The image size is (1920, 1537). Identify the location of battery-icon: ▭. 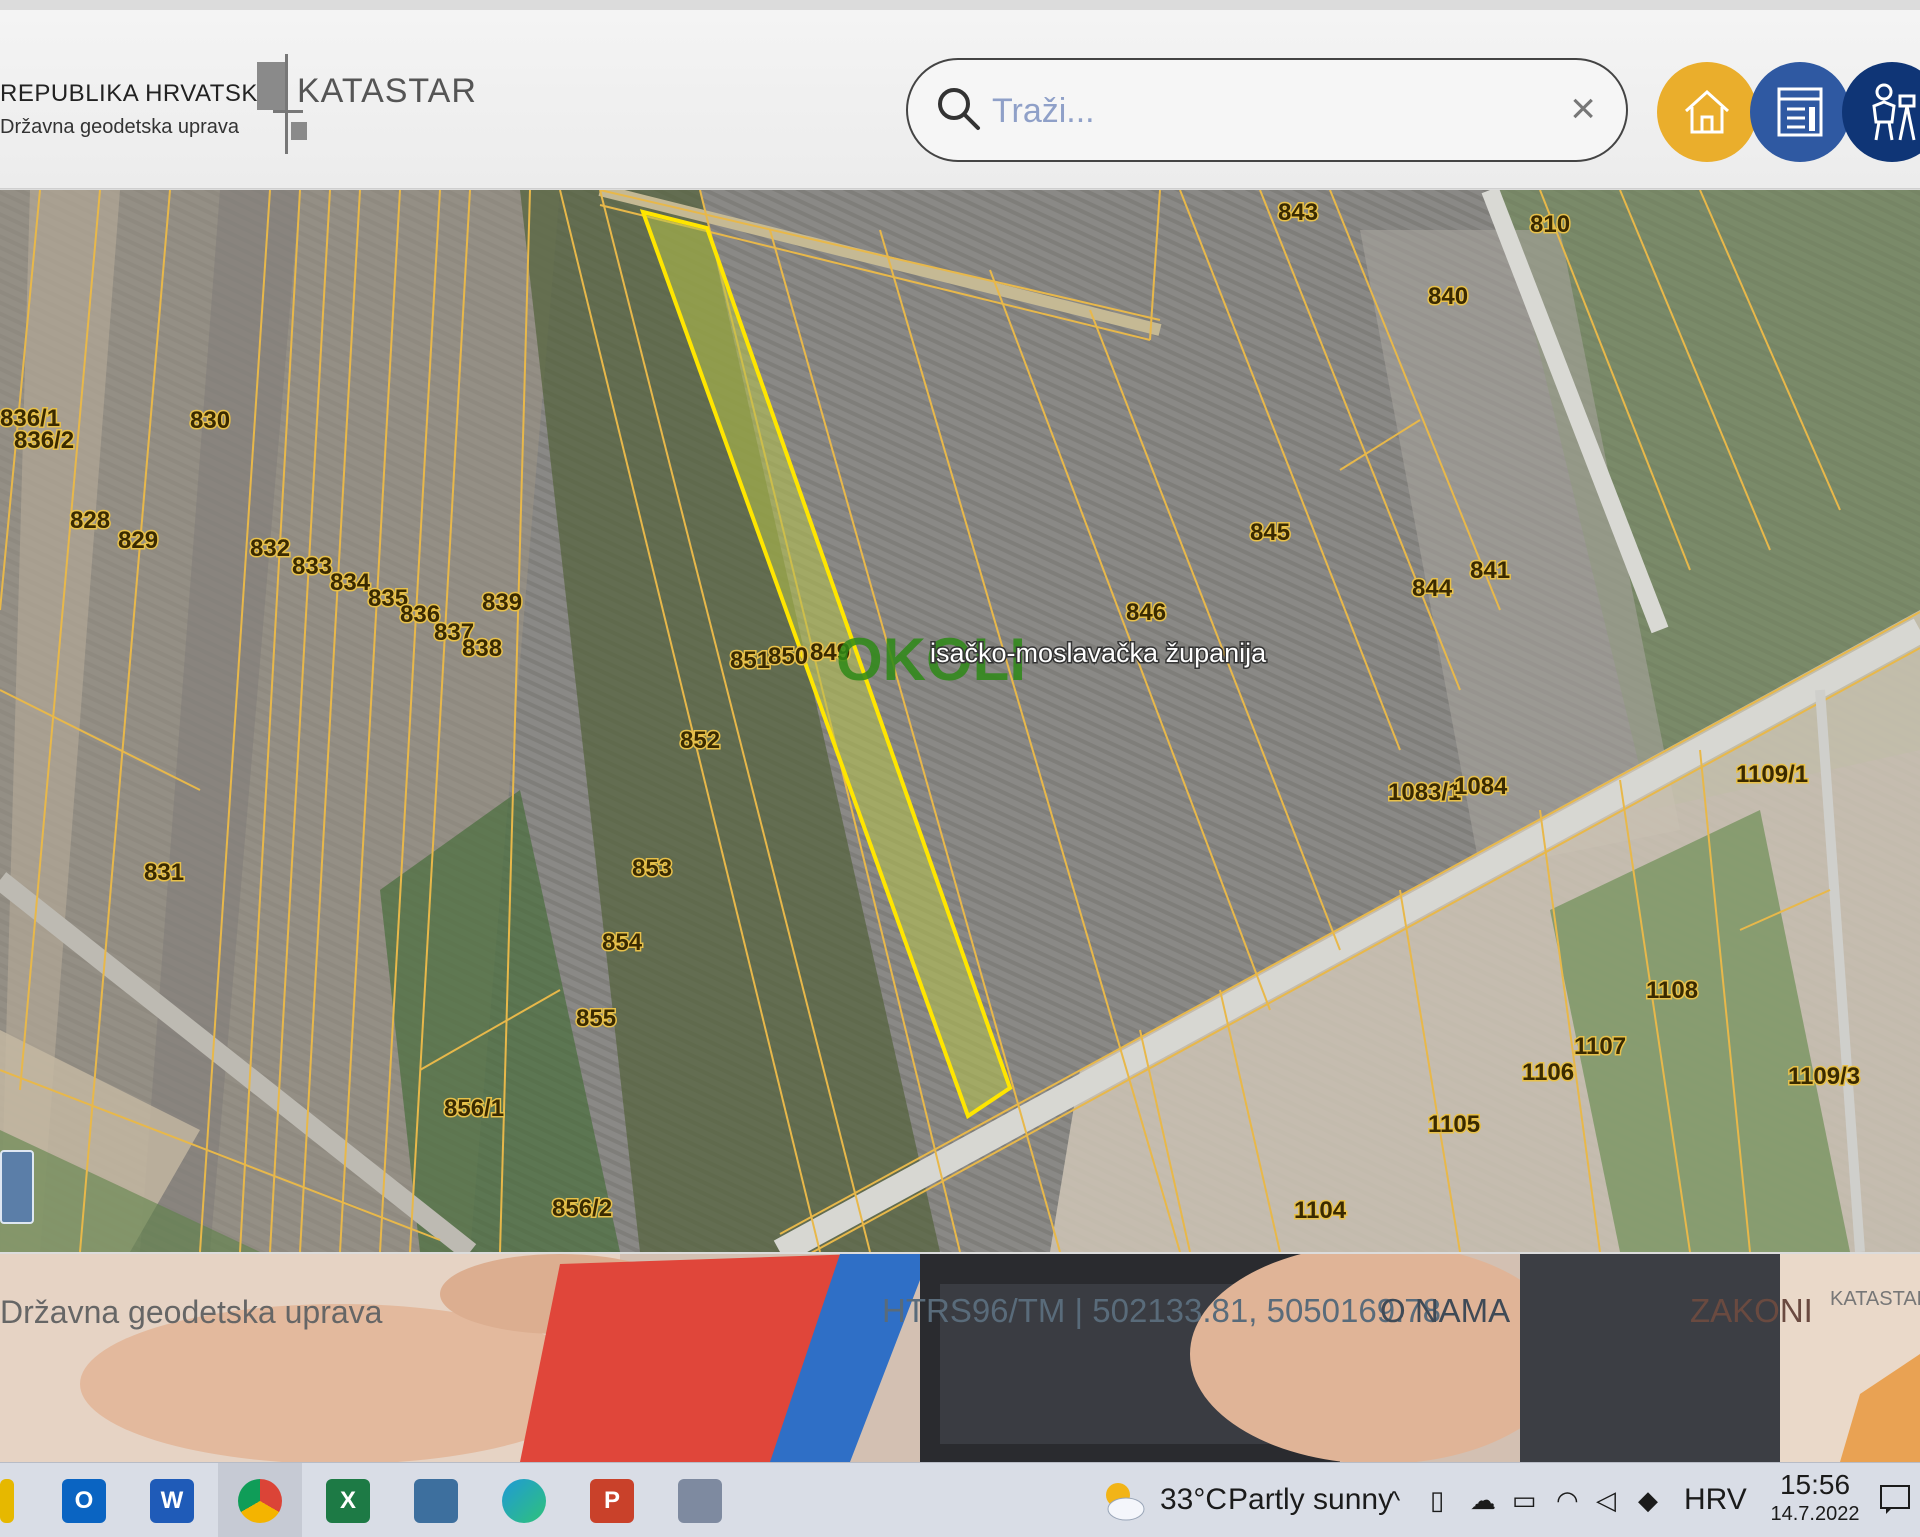
(1524, 1500).